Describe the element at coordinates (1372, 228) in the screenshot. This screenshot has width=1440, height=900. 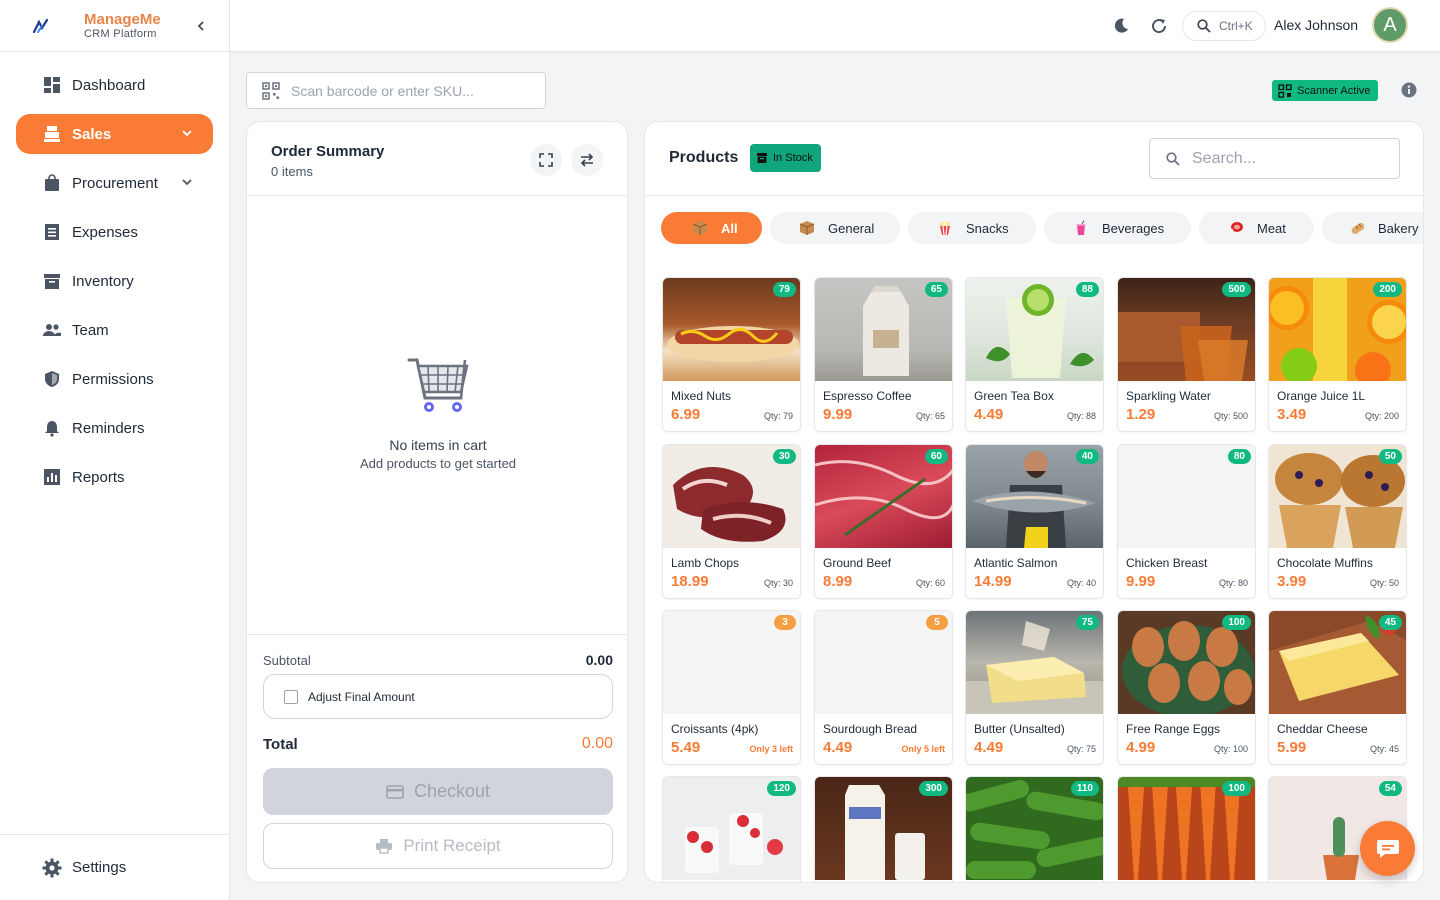
I see `category-bakery: Bakery` at that location.